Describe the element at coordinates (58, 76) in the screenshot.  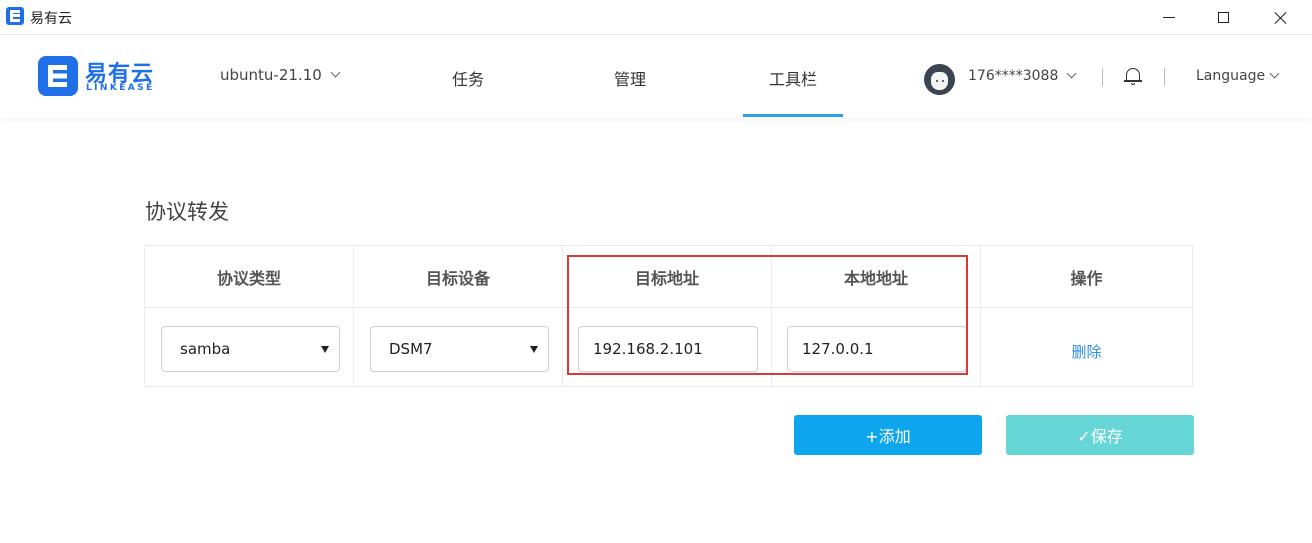
I see `logo-icon` at that location.